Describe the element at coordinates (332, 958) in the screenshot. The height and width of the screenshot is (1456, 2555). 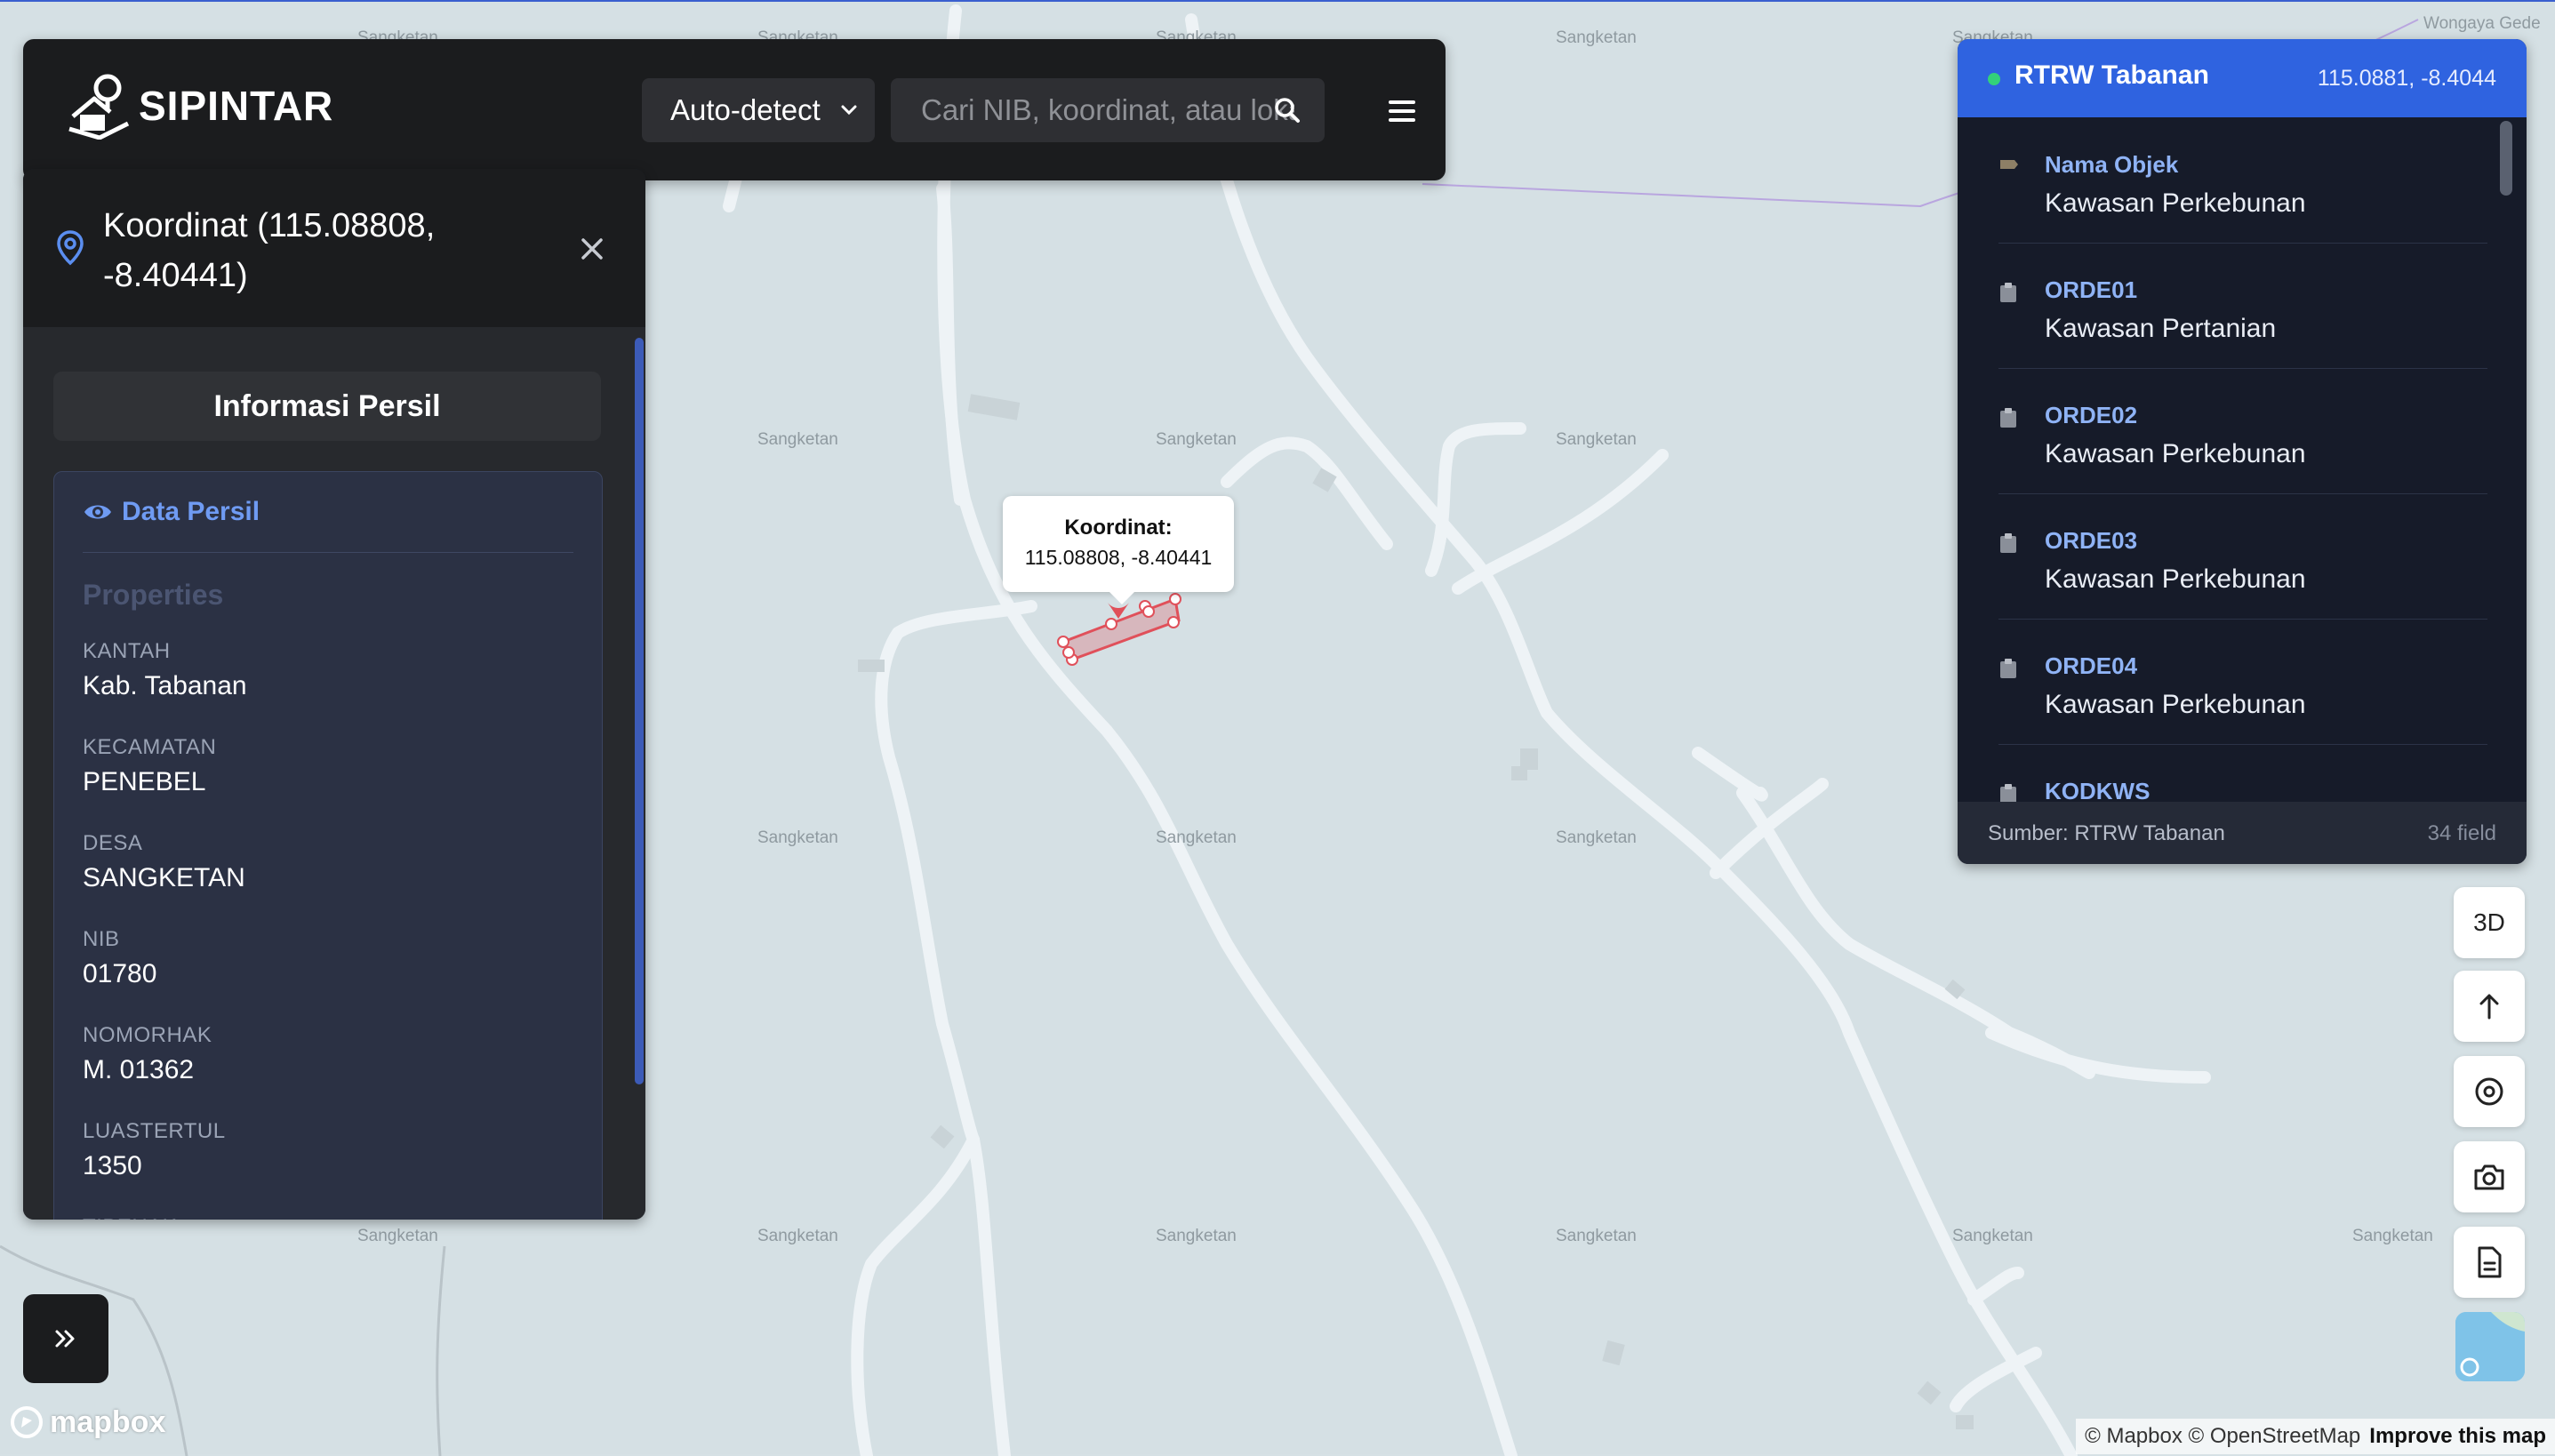
I see `property-row: NIB 01780` at that location.